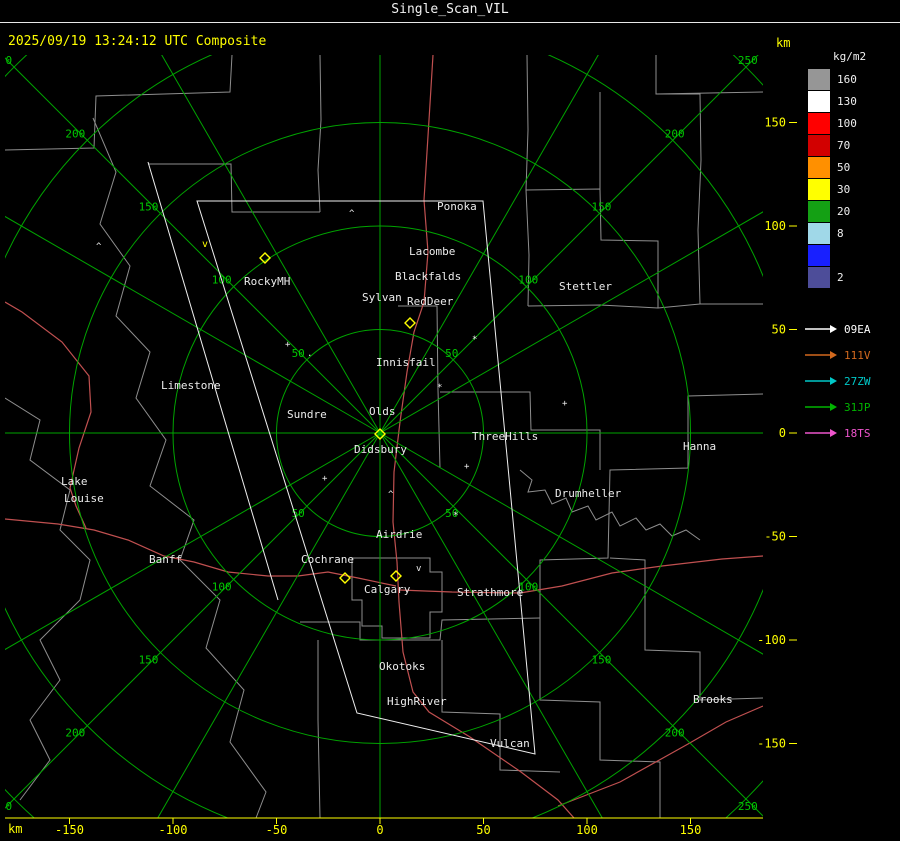 The image size is (900, 841). Describe the element at coordinates (382, 411) in the screenshot. I see `city-label: Olds` at that location.